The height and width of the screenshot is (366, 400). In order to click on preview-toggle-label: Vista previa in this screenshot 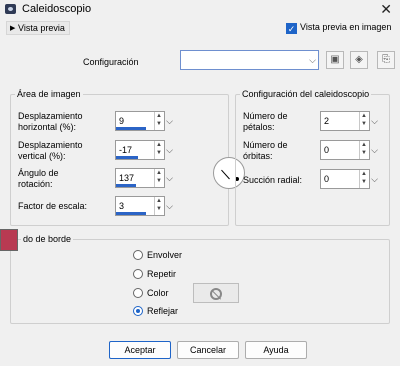, I will do `click(41, 28)`.